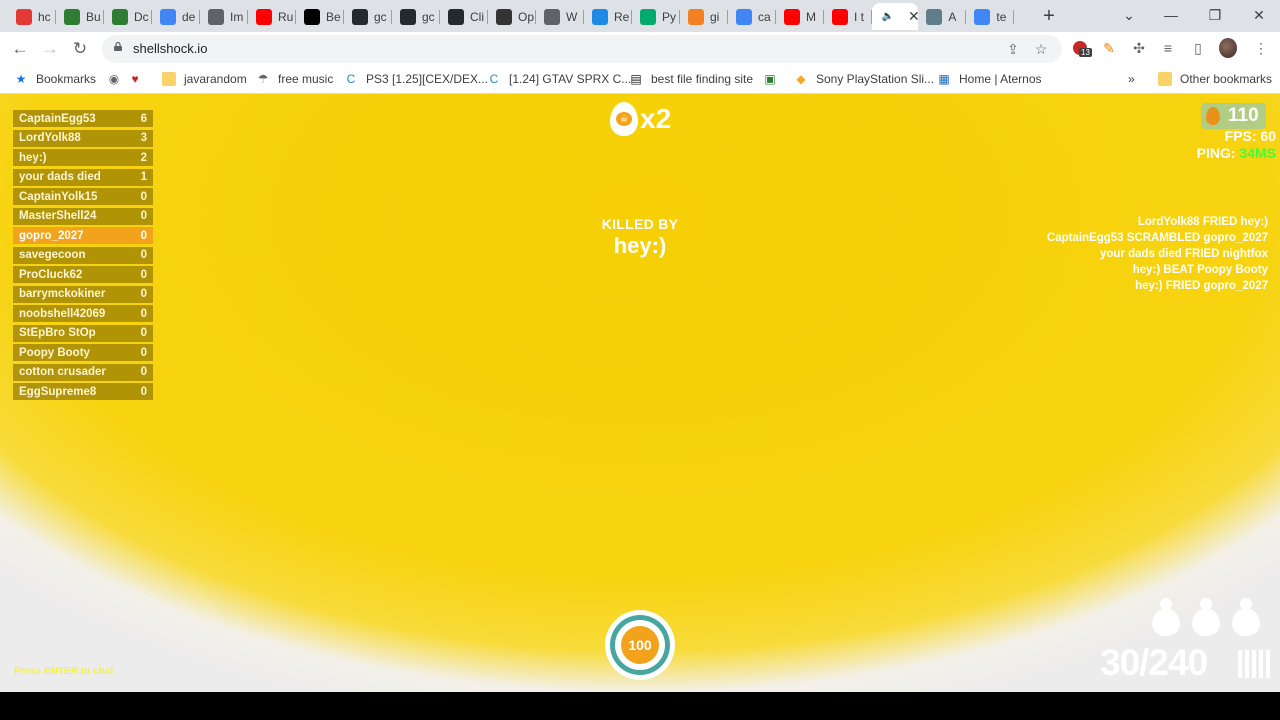  What do you see at coordinates (656, 118) in the screenshot?
I see `kill-multiplier: x2` at bounding box center [656, 118].